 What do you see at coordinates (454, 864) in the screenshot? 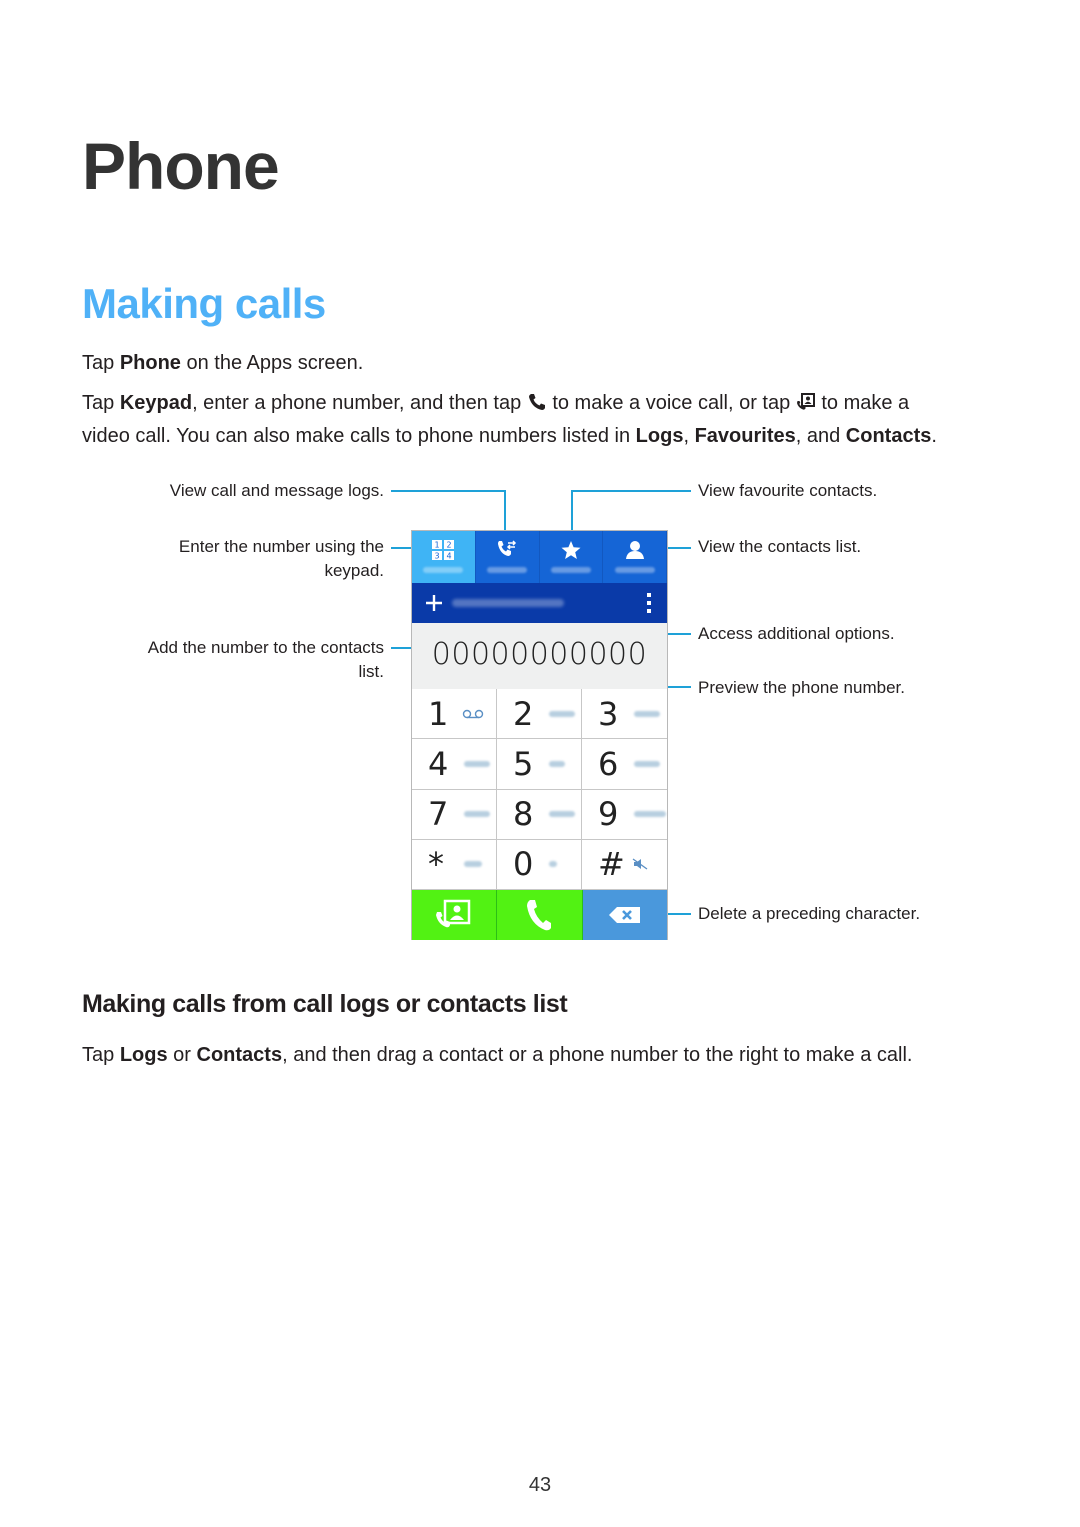
I see `key-star: *` at bounding box center [454, 864].